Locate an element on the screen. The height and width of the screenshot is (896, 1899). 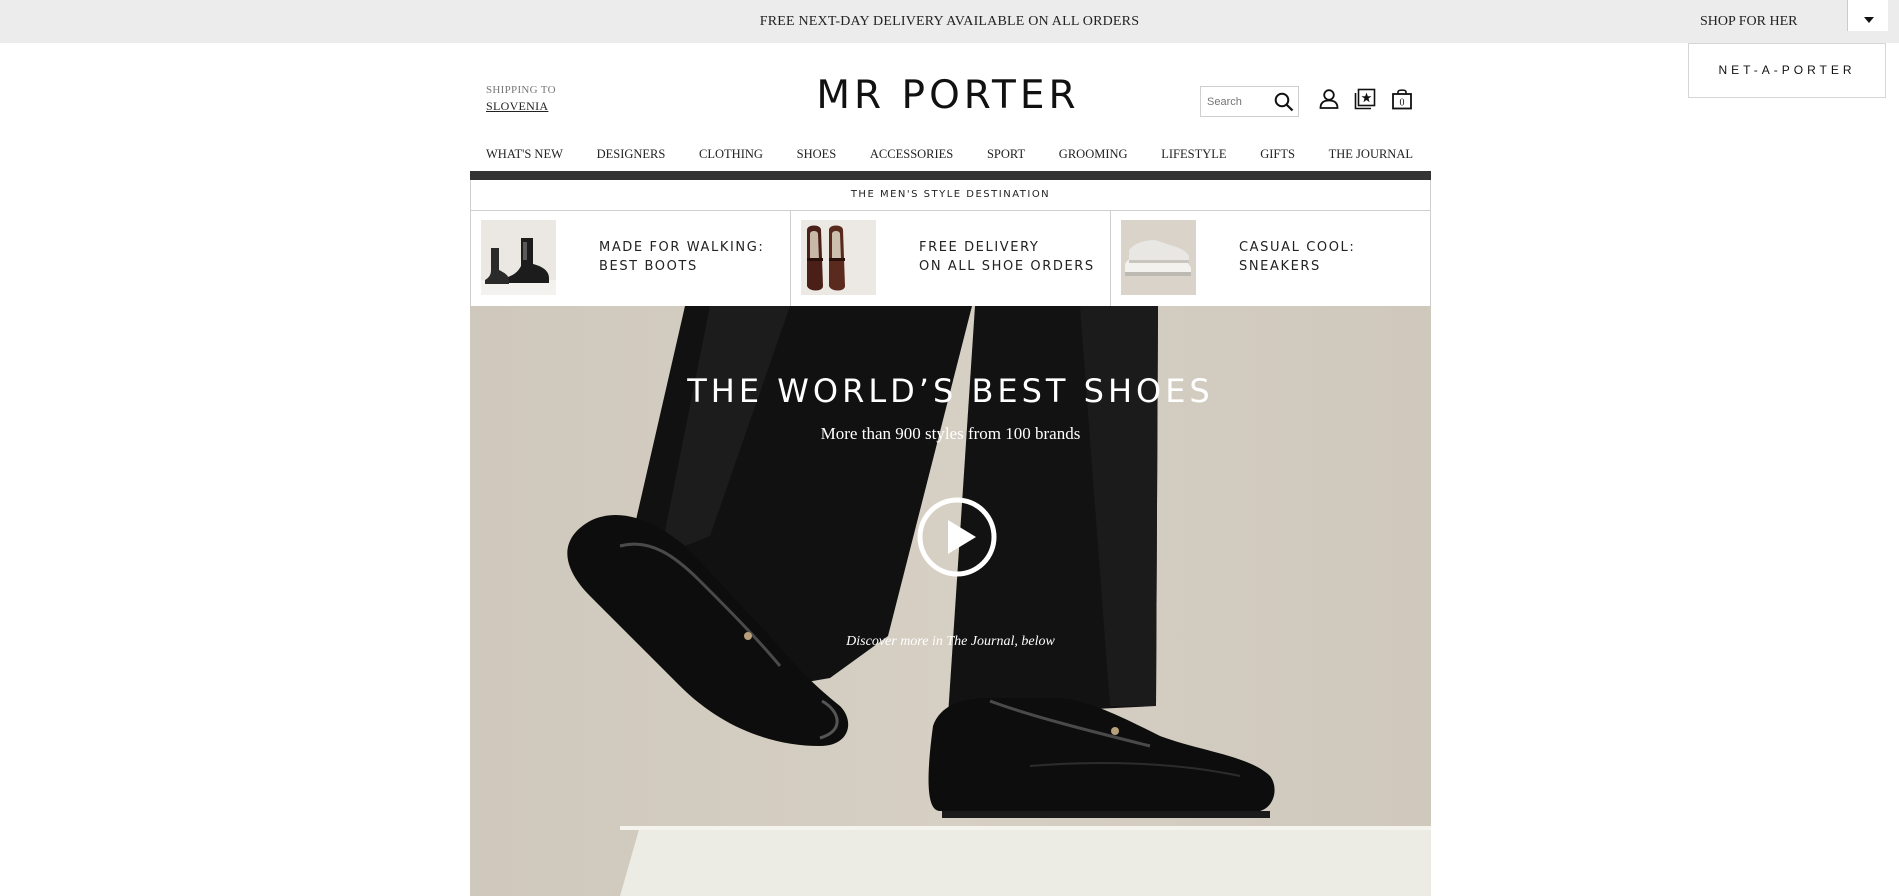
bag-count: 0 is located at coordinates (1402, 103).